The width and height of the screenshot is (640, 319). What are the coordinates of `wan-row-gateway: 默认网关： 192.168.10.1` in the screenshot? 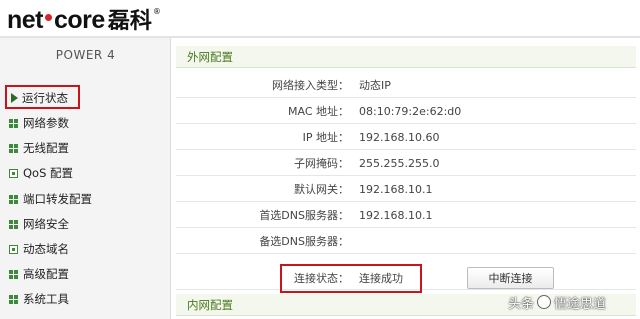 It's located at (406, 189).